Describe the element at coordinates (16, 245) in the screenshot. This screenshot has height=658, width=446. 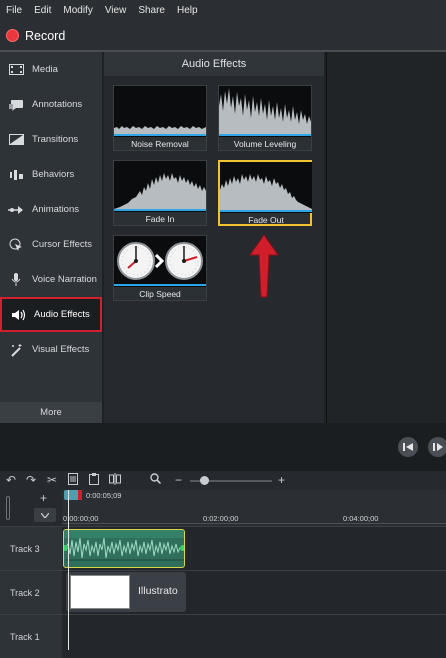
I see `cursor-icon` at that location.